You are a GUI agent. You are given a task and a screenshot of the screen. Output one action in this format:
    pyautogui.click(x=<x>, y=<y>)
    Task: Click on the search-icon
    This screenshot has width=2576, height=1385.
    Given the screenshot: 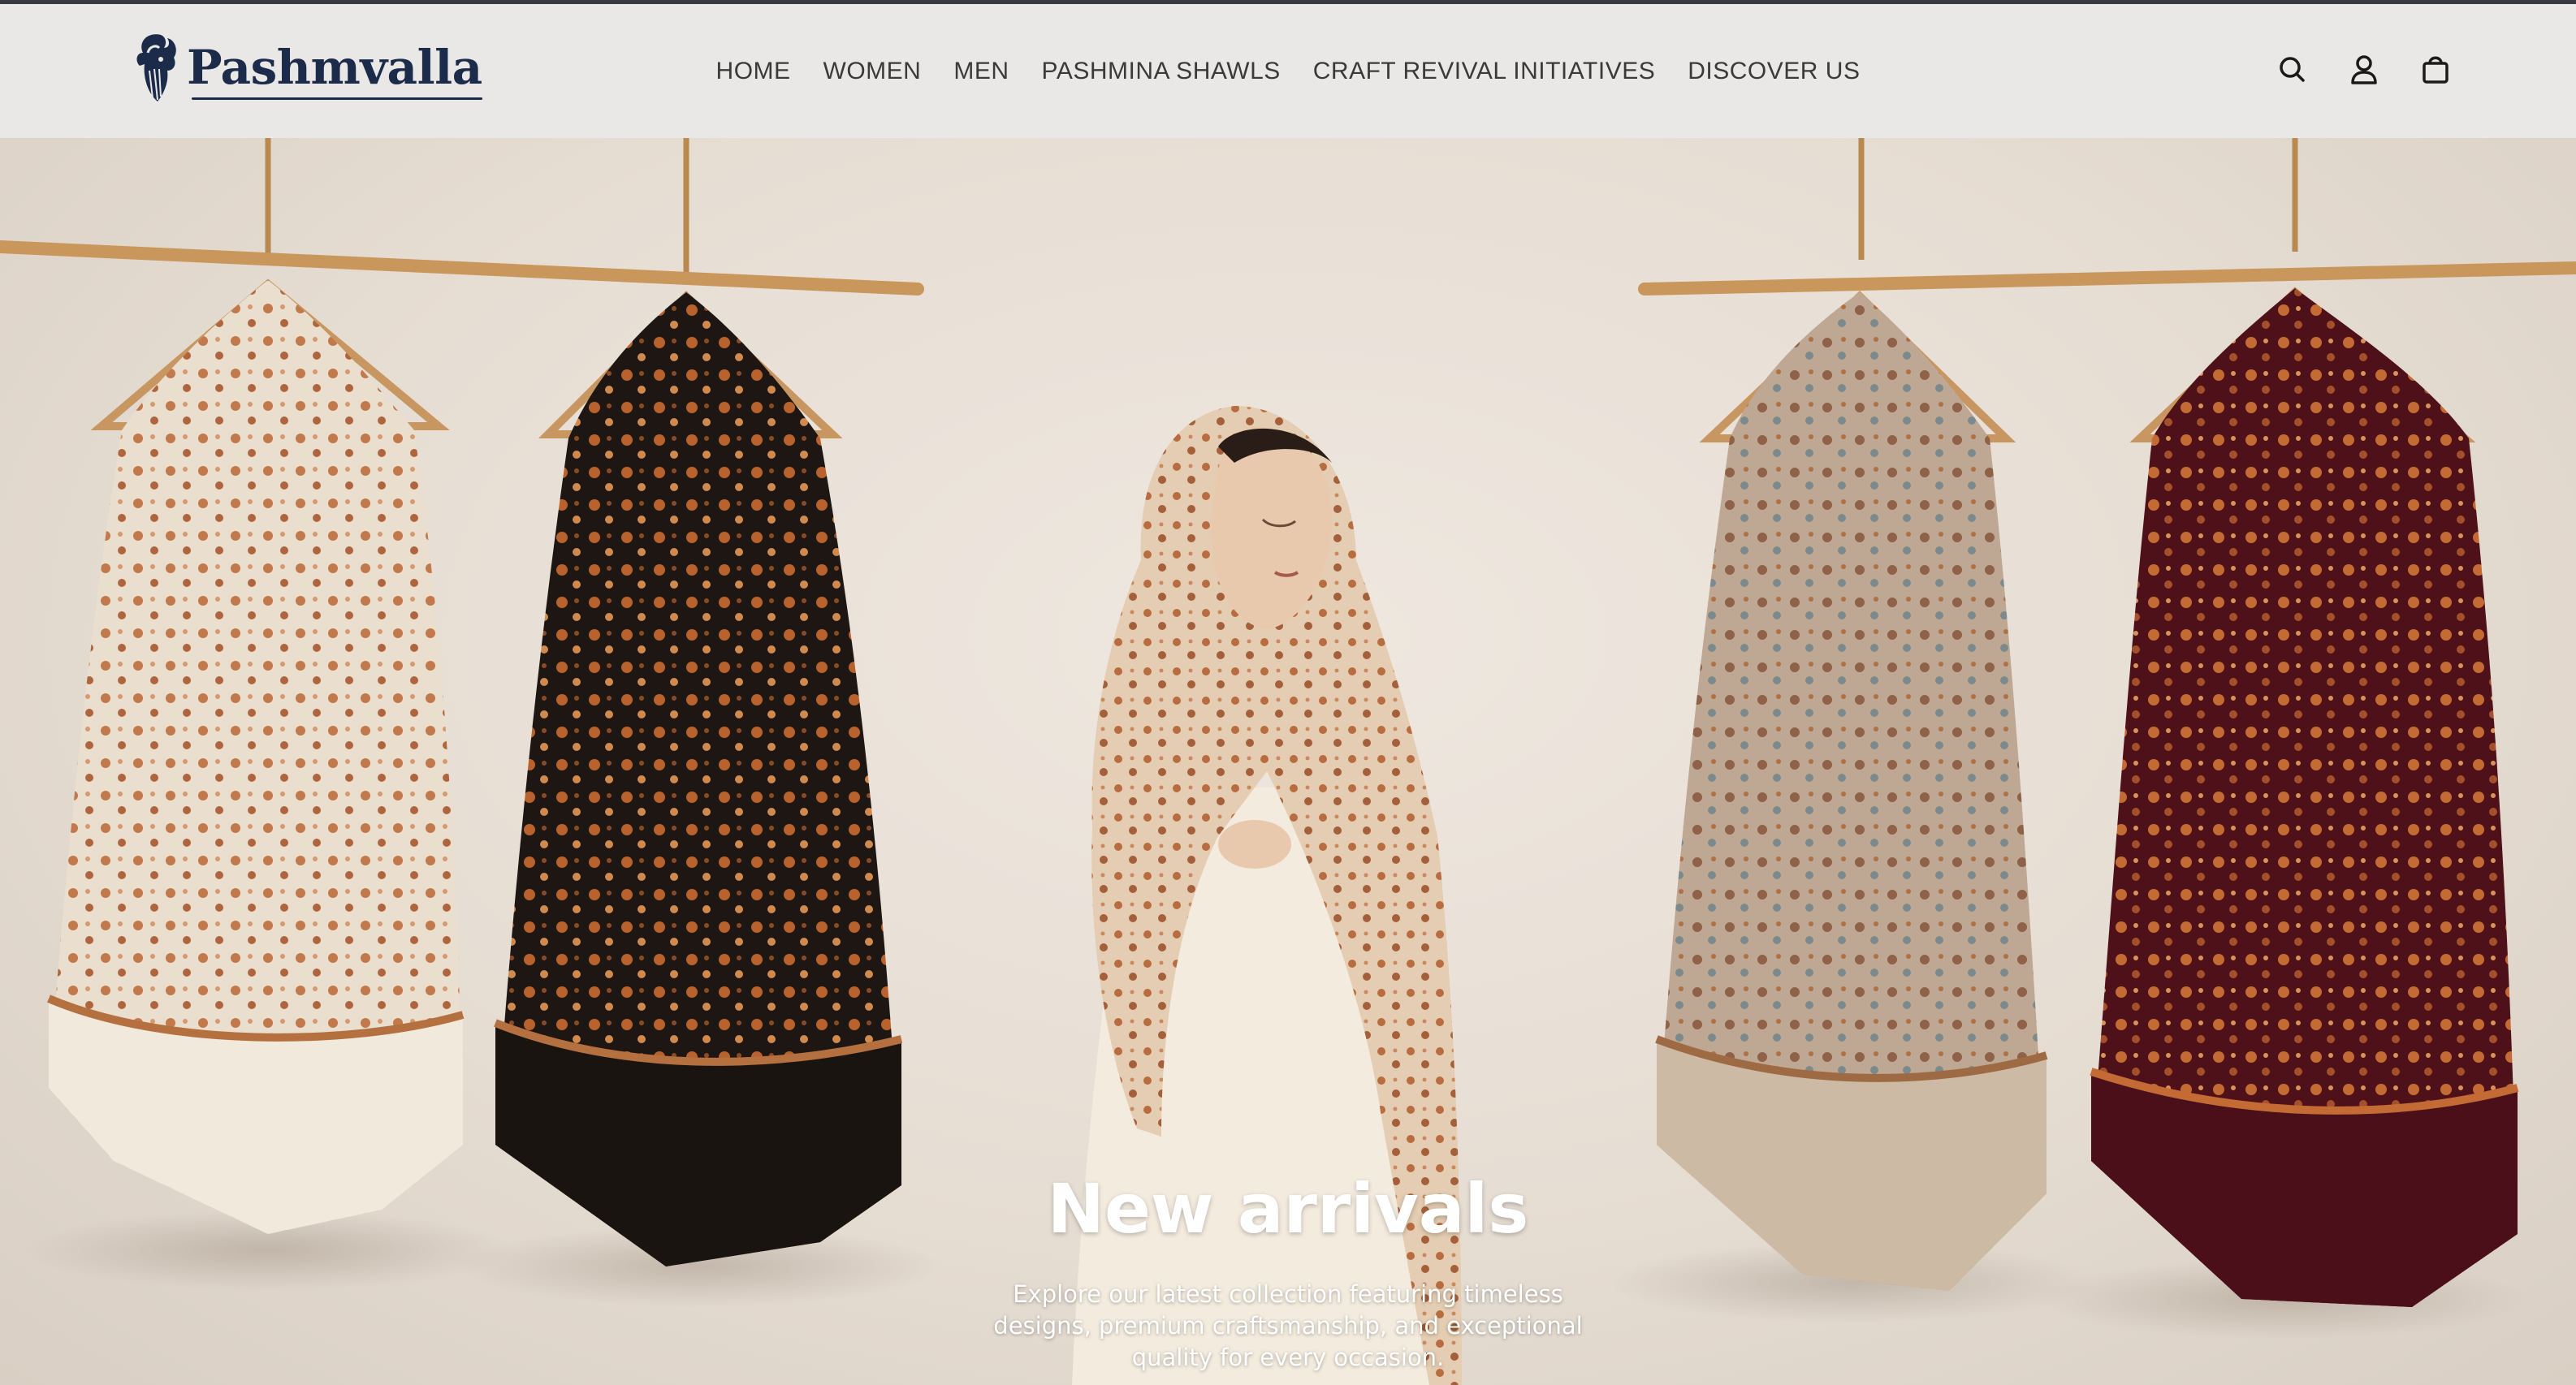 What is the action you would take?
    pyautogui.click(x=2293, y=69)
    